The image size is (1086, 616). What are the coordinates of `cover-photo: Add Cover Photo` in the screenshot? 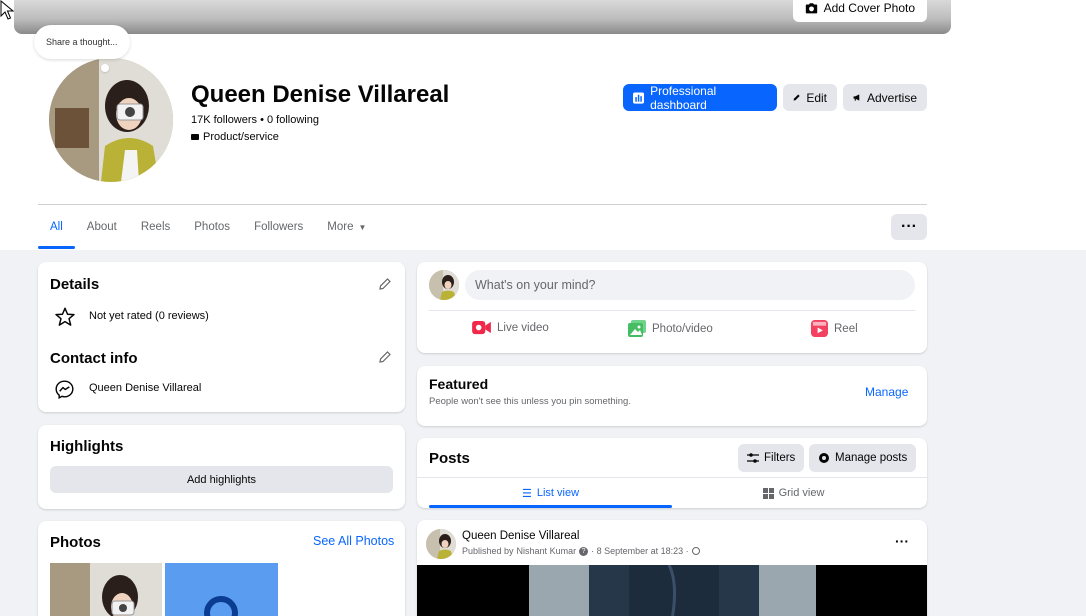 It's located at (482, 17).